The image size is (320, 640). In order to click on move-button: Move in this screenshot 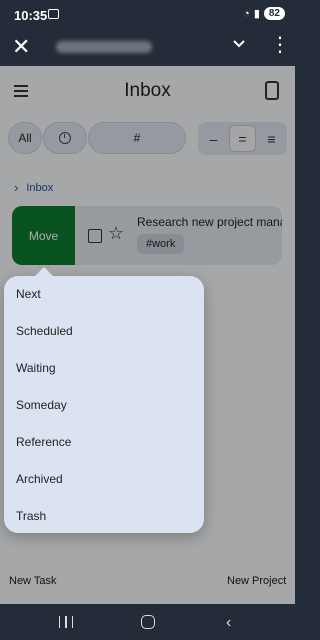, I will do `click(43, 235)`.